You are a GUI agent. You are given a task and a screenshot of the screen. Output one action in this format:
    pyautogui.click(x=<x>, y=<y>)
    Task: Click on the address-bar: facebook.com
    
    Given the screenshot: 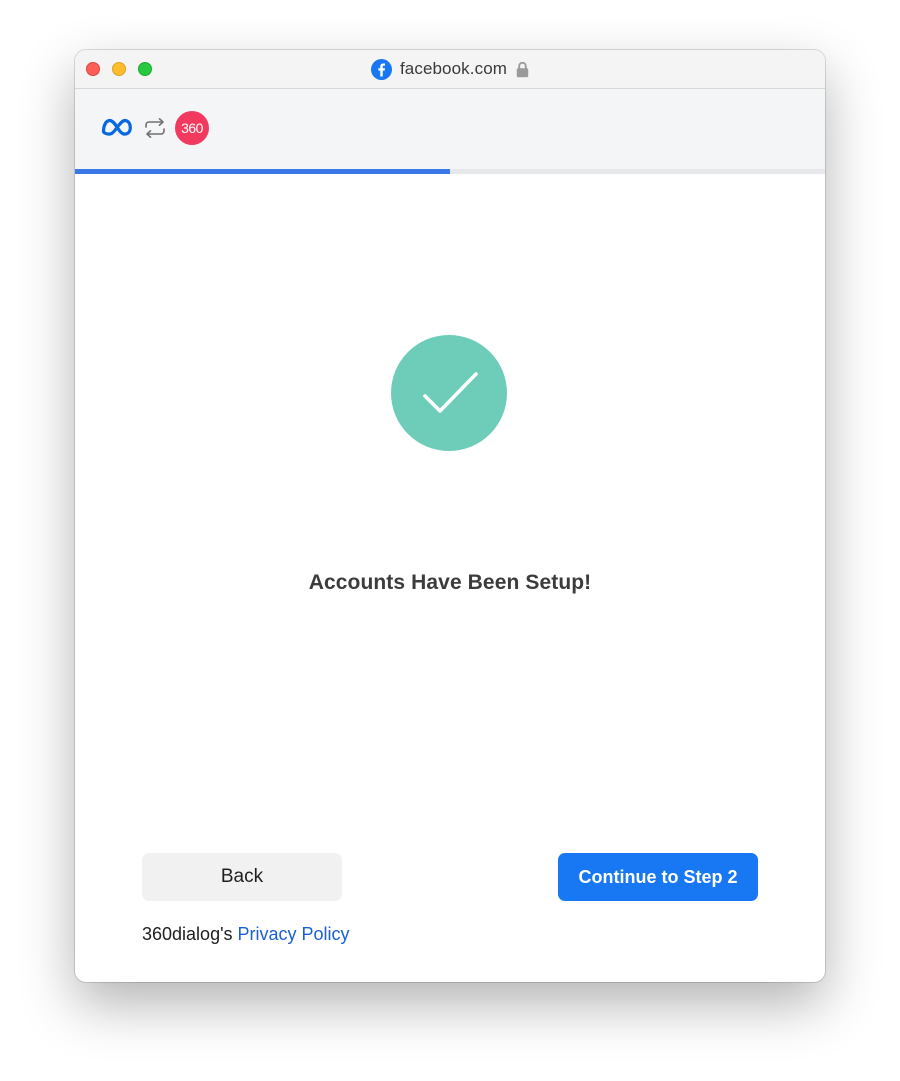 What is the action you would take?
    pyautogui.click(x=450, y=69)
    